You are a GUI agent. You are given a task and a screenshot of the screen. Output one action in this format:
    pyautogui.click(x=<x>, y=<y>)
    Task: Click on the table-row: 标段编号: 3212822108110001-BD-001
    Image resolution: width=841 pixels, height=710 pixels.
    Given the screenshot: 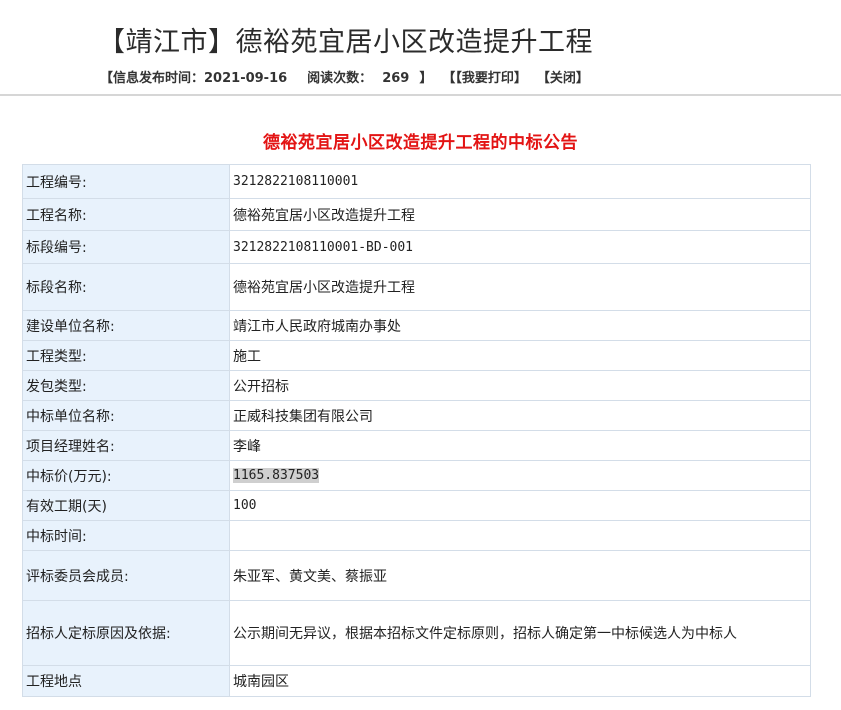 What is the action you would take?
    pyautogui.click(x=416, y=247)
    